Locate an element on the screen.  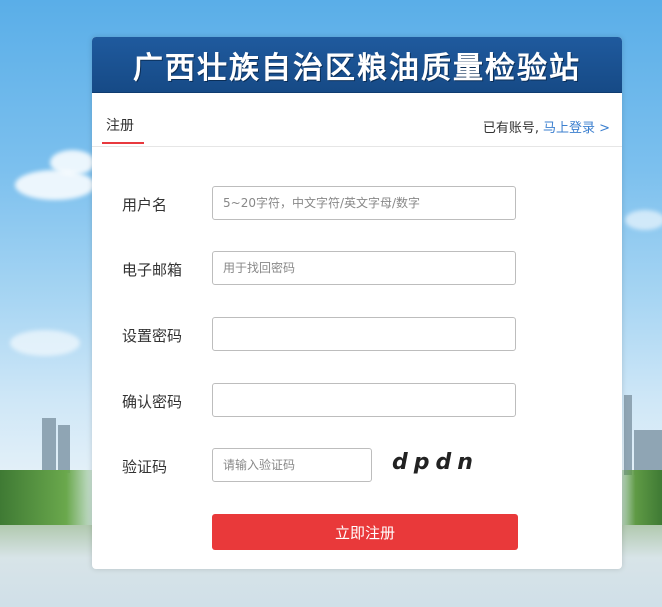
tab-active-underline is located at coordinates (123, 143).